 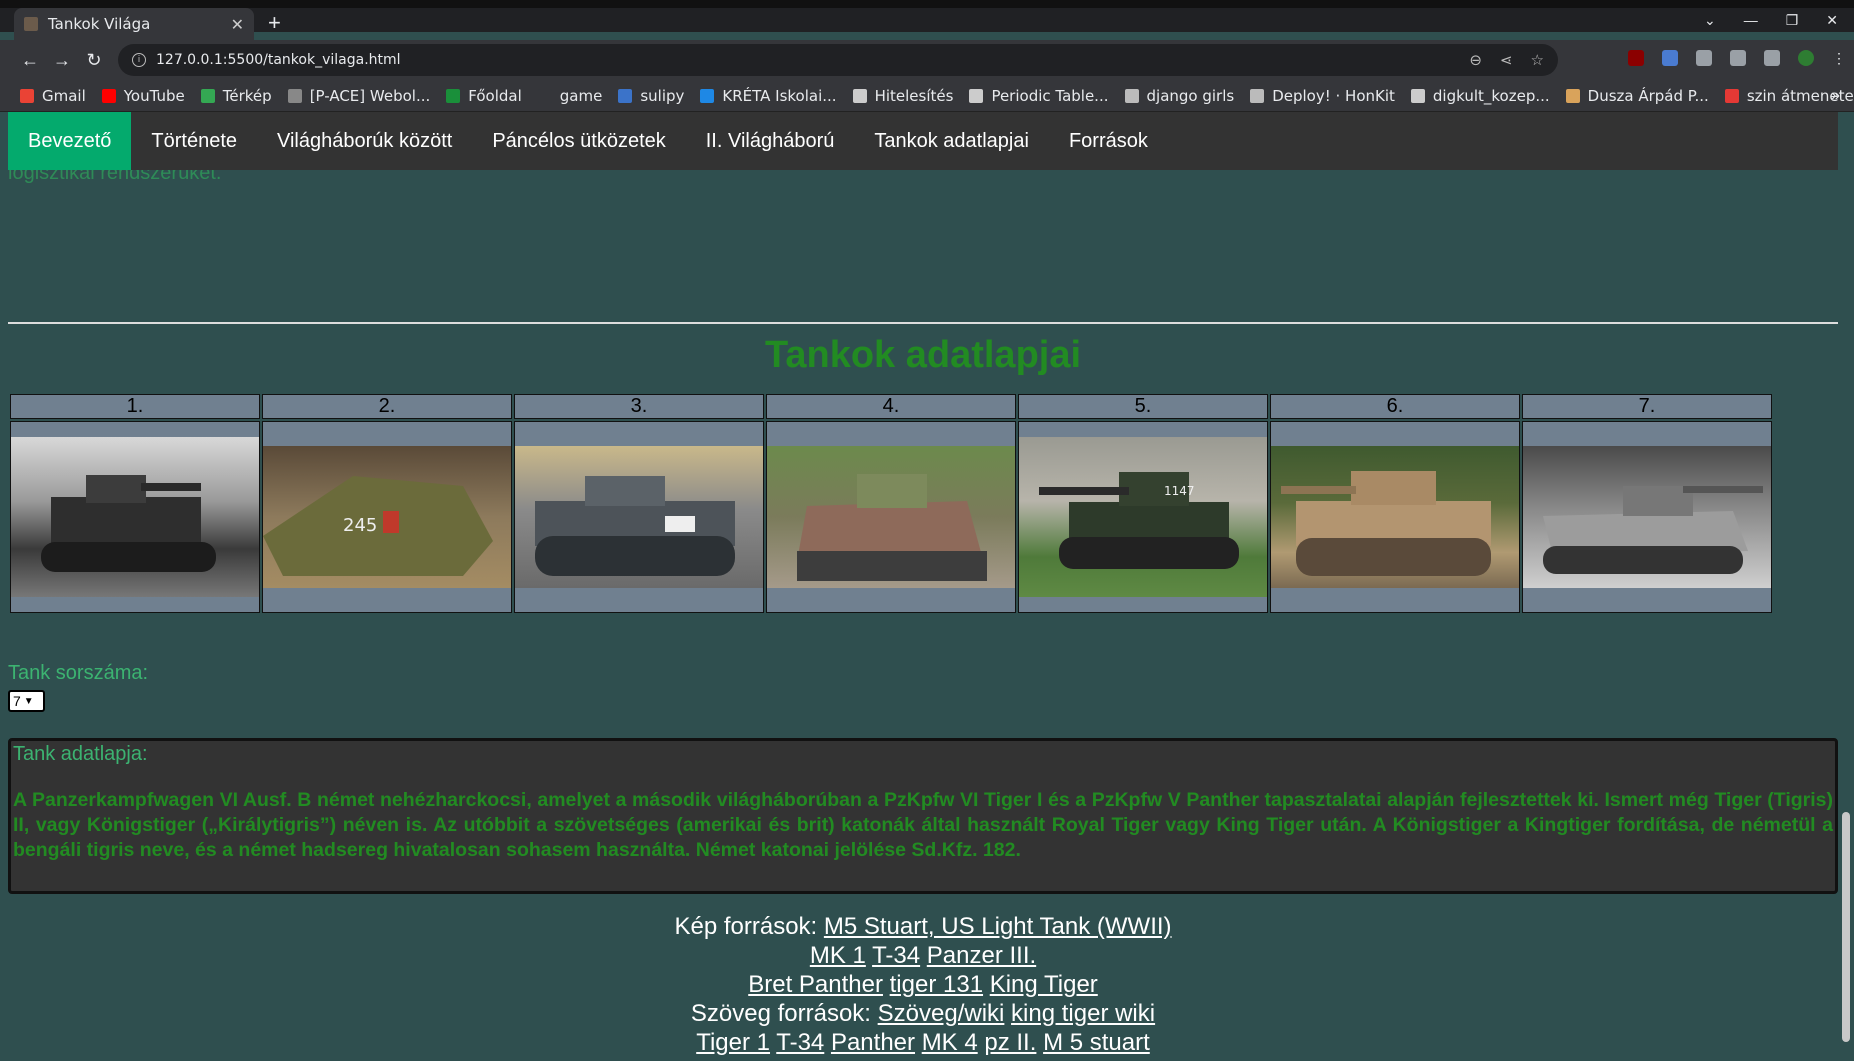 I want to click on nav-item: Tankok adatlapjai, so click(x=951, y=141).